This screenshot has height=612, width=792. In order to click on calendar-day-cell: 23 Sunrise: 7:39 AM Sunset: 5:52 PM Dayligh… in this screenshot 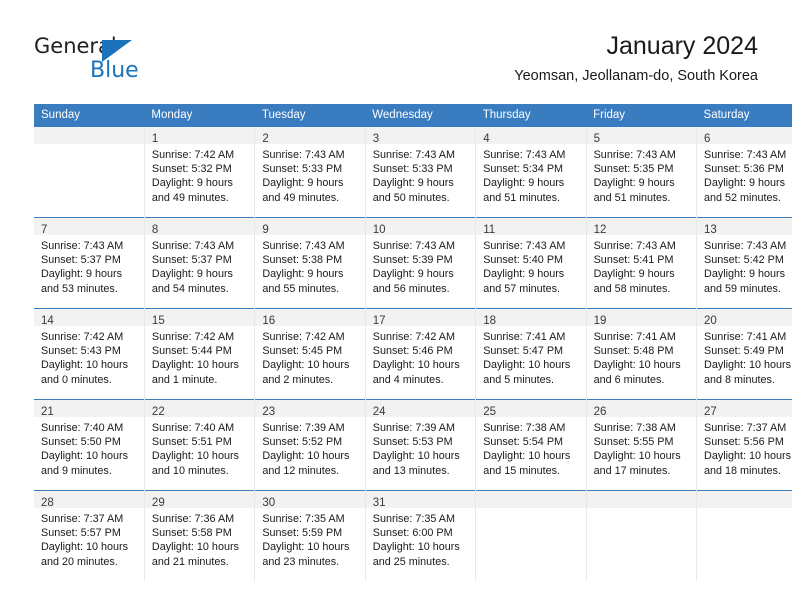, I will do `click(310, 445)`.